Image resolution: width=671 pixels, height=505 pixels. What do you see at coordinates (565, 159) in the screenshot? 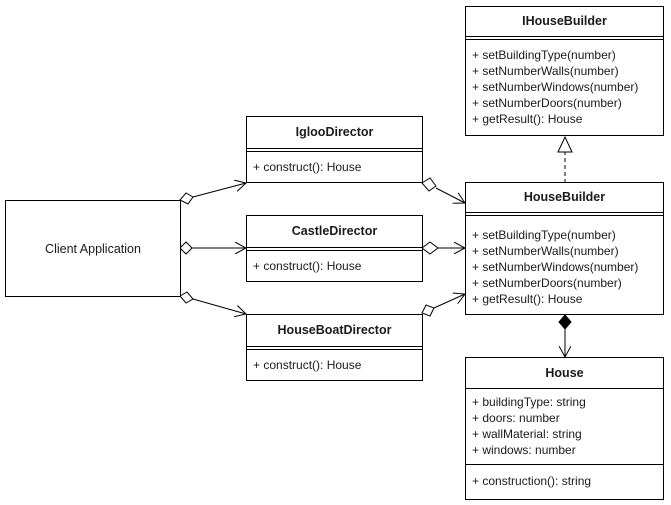
I see `realization-builder-interface` at bounding box center [565, 159].